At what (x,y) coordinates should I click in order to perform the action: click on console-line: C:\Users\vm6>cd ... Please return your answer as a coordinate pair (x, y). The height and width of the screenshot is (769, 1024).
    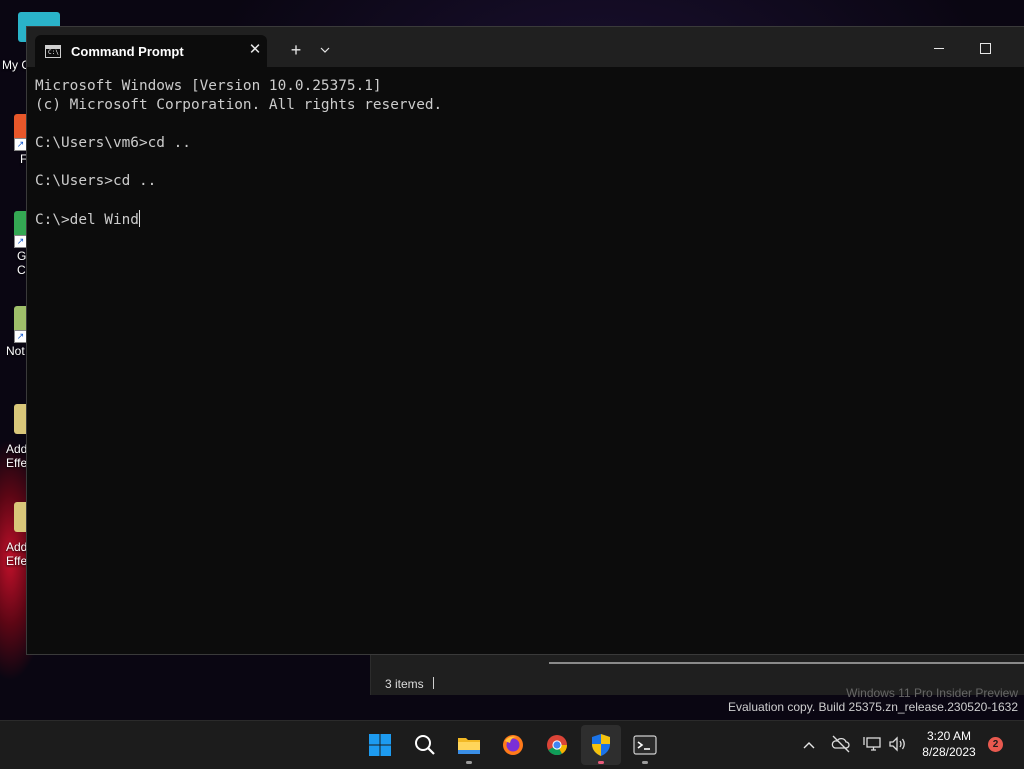
    Looking at the image, I should click on (113, 143).